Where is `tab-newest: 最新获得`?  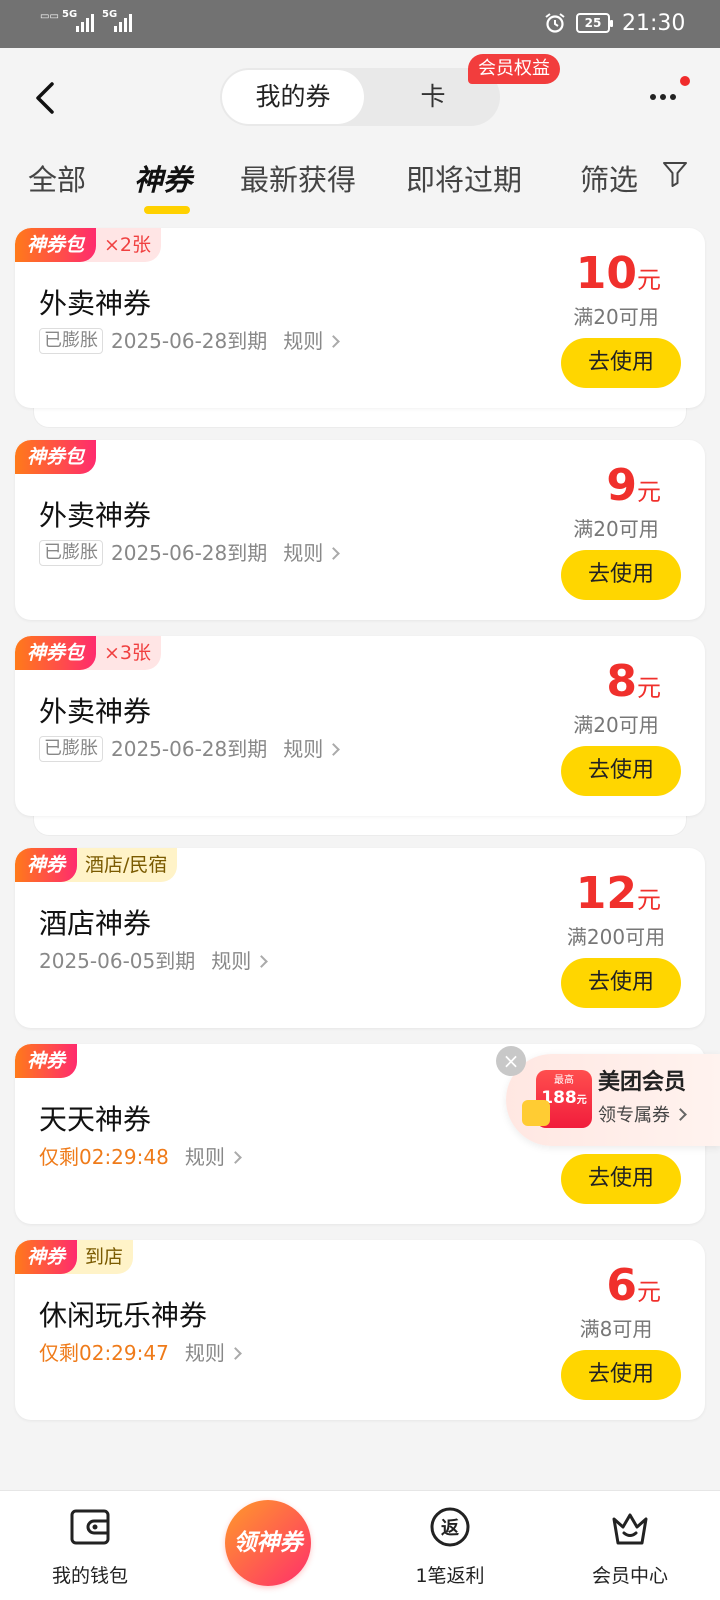 tab-newest: 最新获得 is located at coordinates (298, 180).